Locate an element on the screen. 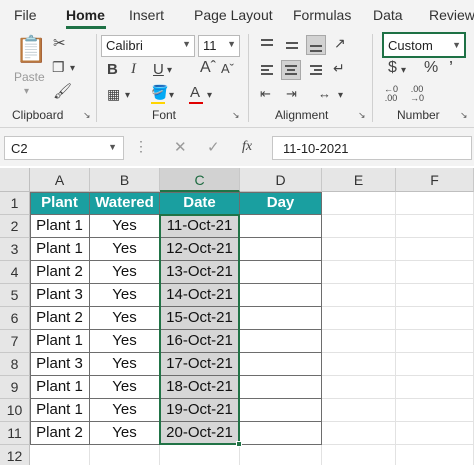 This screenshot has width=474, height=465. cell-c10: 19-Oct-21 is located at coordinates (200, 410).